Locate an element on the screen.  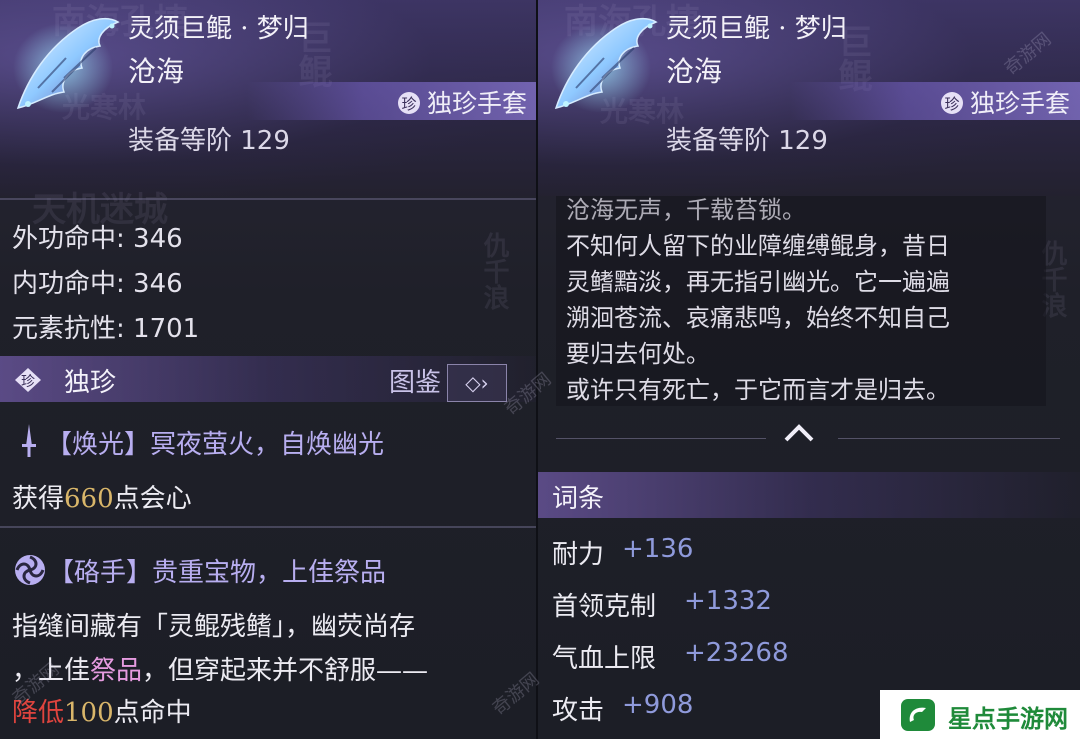
collapse-chevron-up-icon is located at coordinates (799, 432).